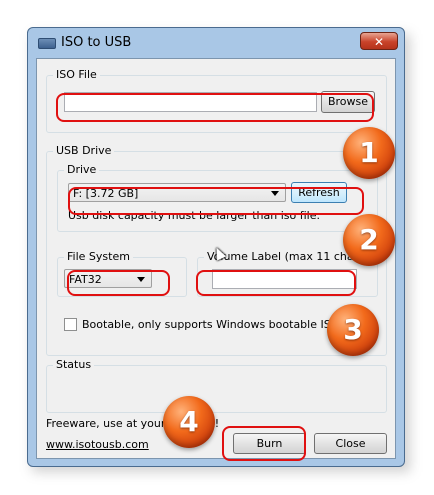 The image size is (434, 495). I want to click on status-group-label: Status, so click(74, 364).